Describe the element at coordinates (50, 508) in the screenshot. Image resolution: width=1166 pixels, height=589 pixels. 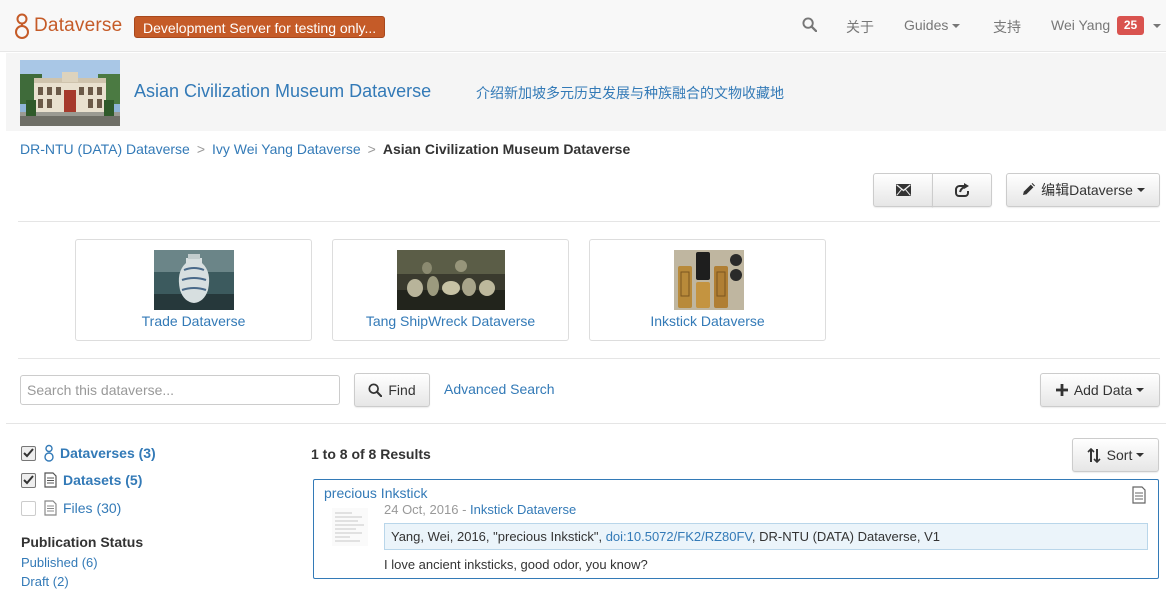
I see `file-icon` at that location.